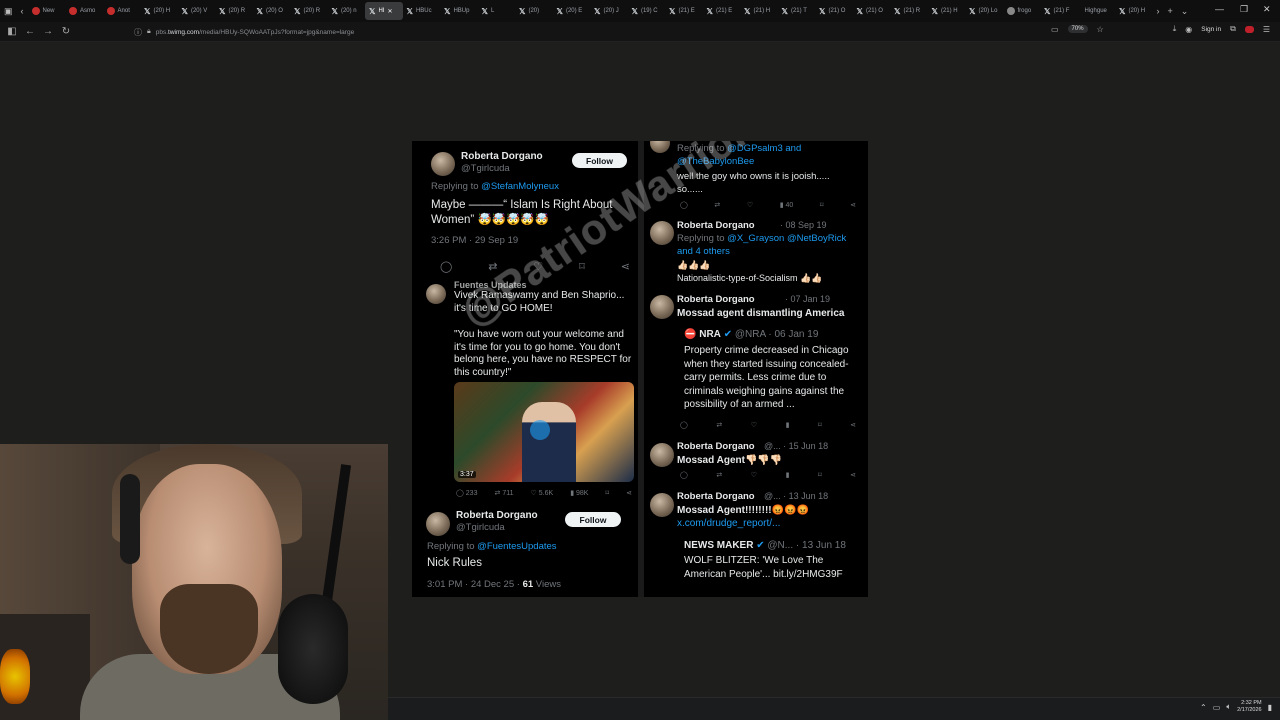 The height and width of the screenshot is (720, 1280). What do you see at coordinates (422, 11) in the screenshot?
I see `browser-tab: 𝕏 HBUc` at bounding box center [422, 11].